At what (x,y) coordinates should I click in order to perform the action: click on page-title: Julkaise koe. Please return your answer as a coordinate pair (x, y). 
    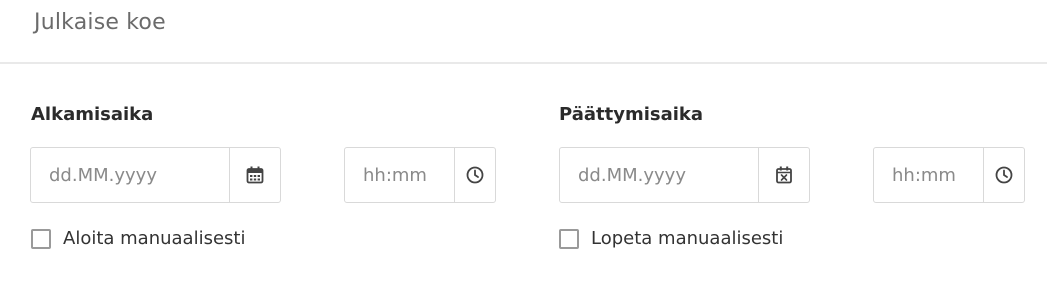
    Looking at the image, I should click on (100, 22).